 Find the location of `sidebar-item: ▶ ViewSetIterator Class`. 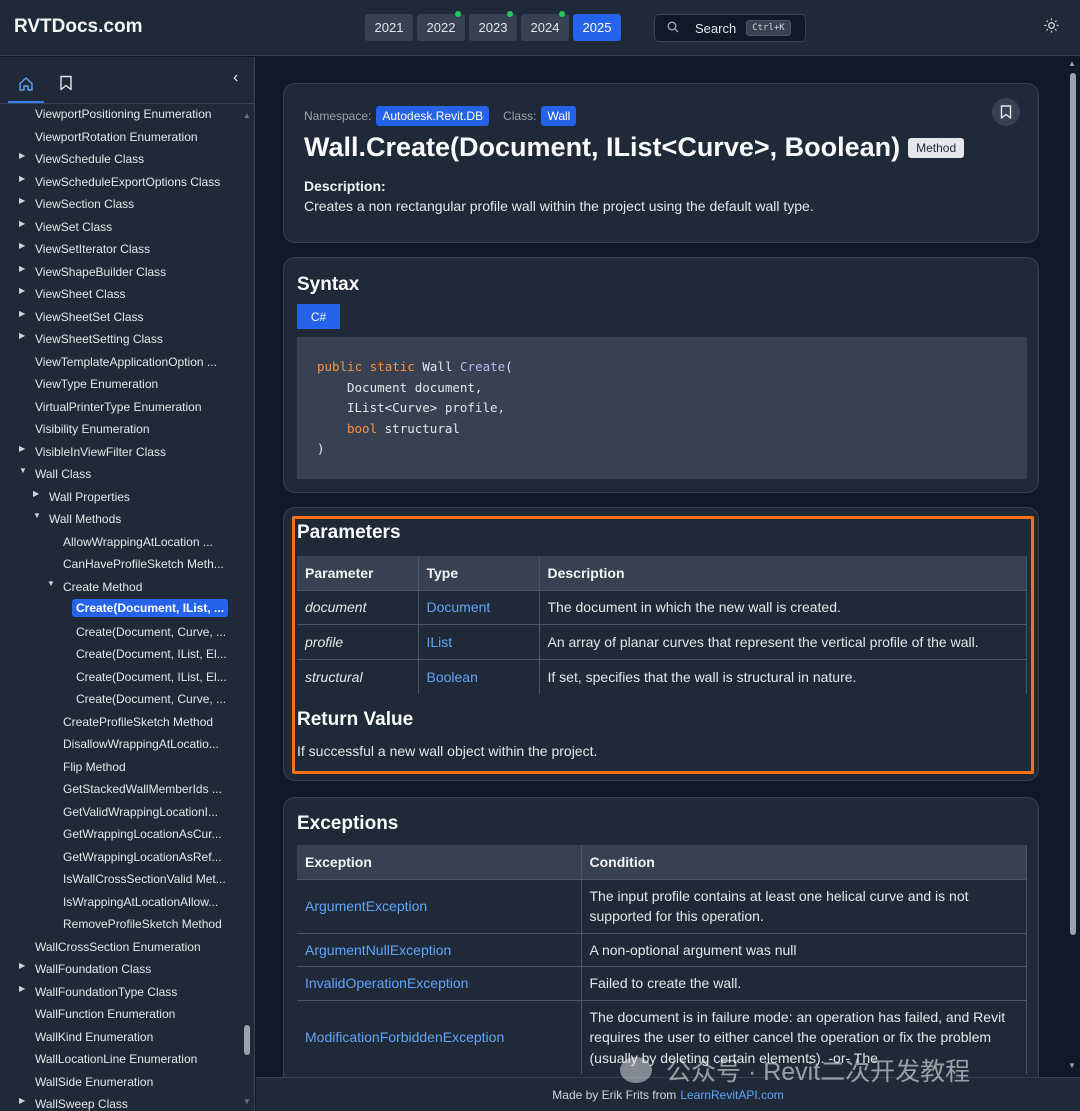

sidebar-item: ▶ ViewSetIterator Class is located at coordinates (127, 249).